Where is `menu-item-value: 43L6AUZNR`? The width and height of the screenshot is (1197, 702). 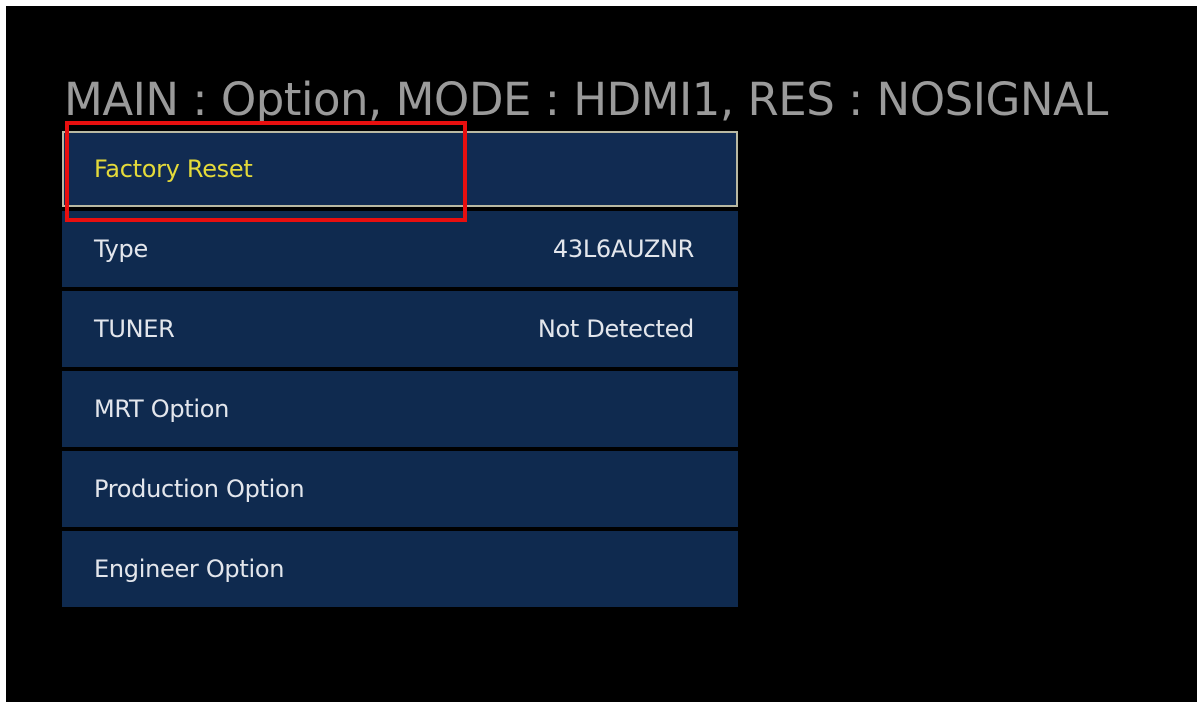 menu-item-value: 43L6AUZNR is located at coordinates (623, 249).